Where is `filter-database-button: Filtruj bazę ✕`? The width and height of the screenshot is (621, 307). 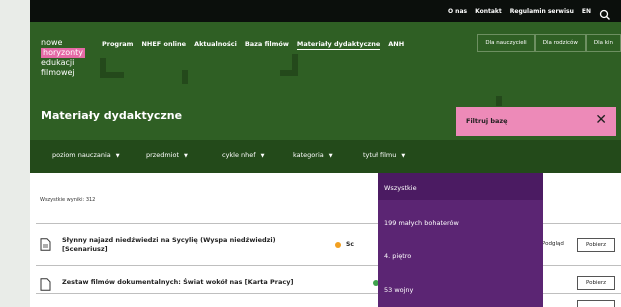 filter-database-button: Filtruj bazę ✕ is located at coordinates (536, 121).